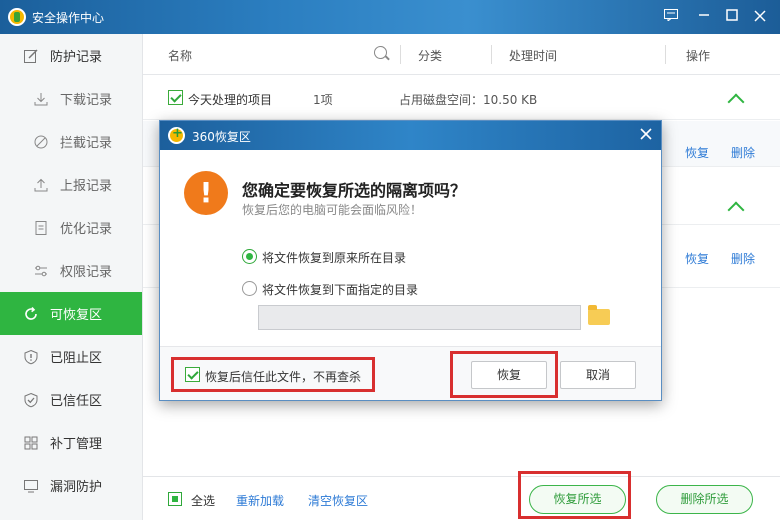  What do you see at coordinates (31, 443) in the screenshot?
I see `grid-icon` at bounding box center [31, 443].